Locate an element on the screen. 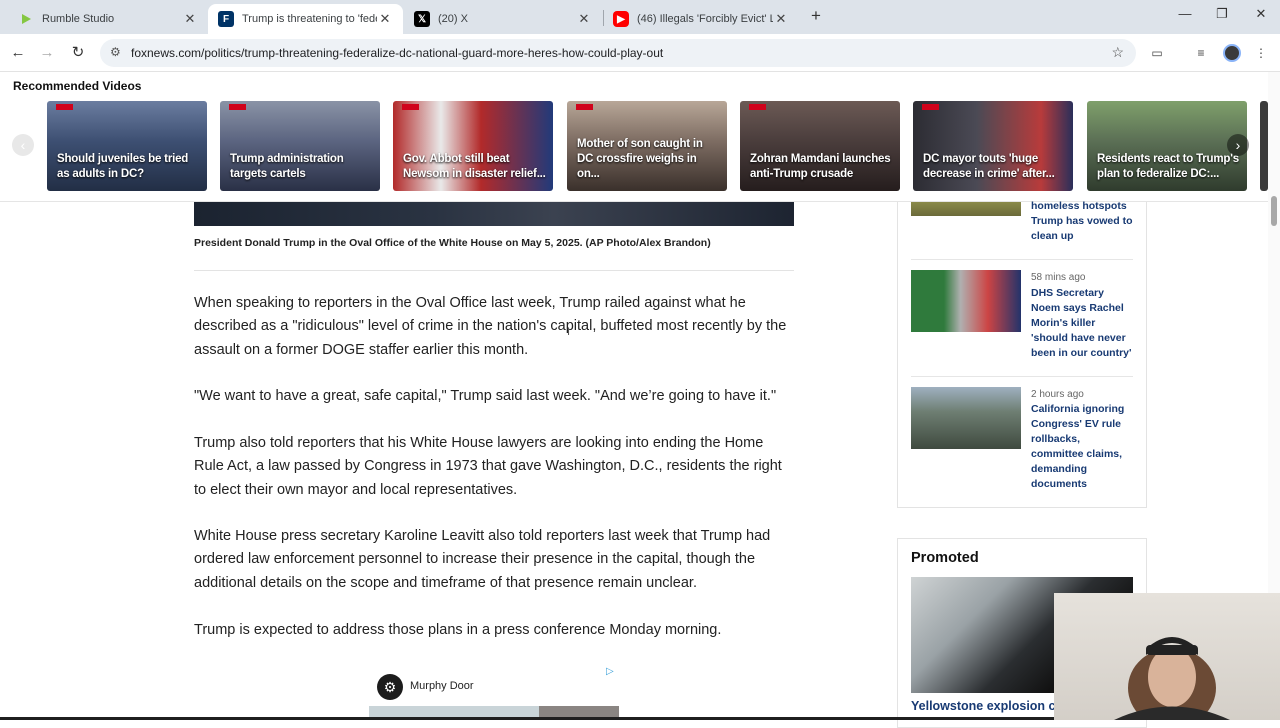 The height and width of the screenshot is (728, 1280). promoted-headline: Yellowstone explosion c is located at coordinates (983, 706).